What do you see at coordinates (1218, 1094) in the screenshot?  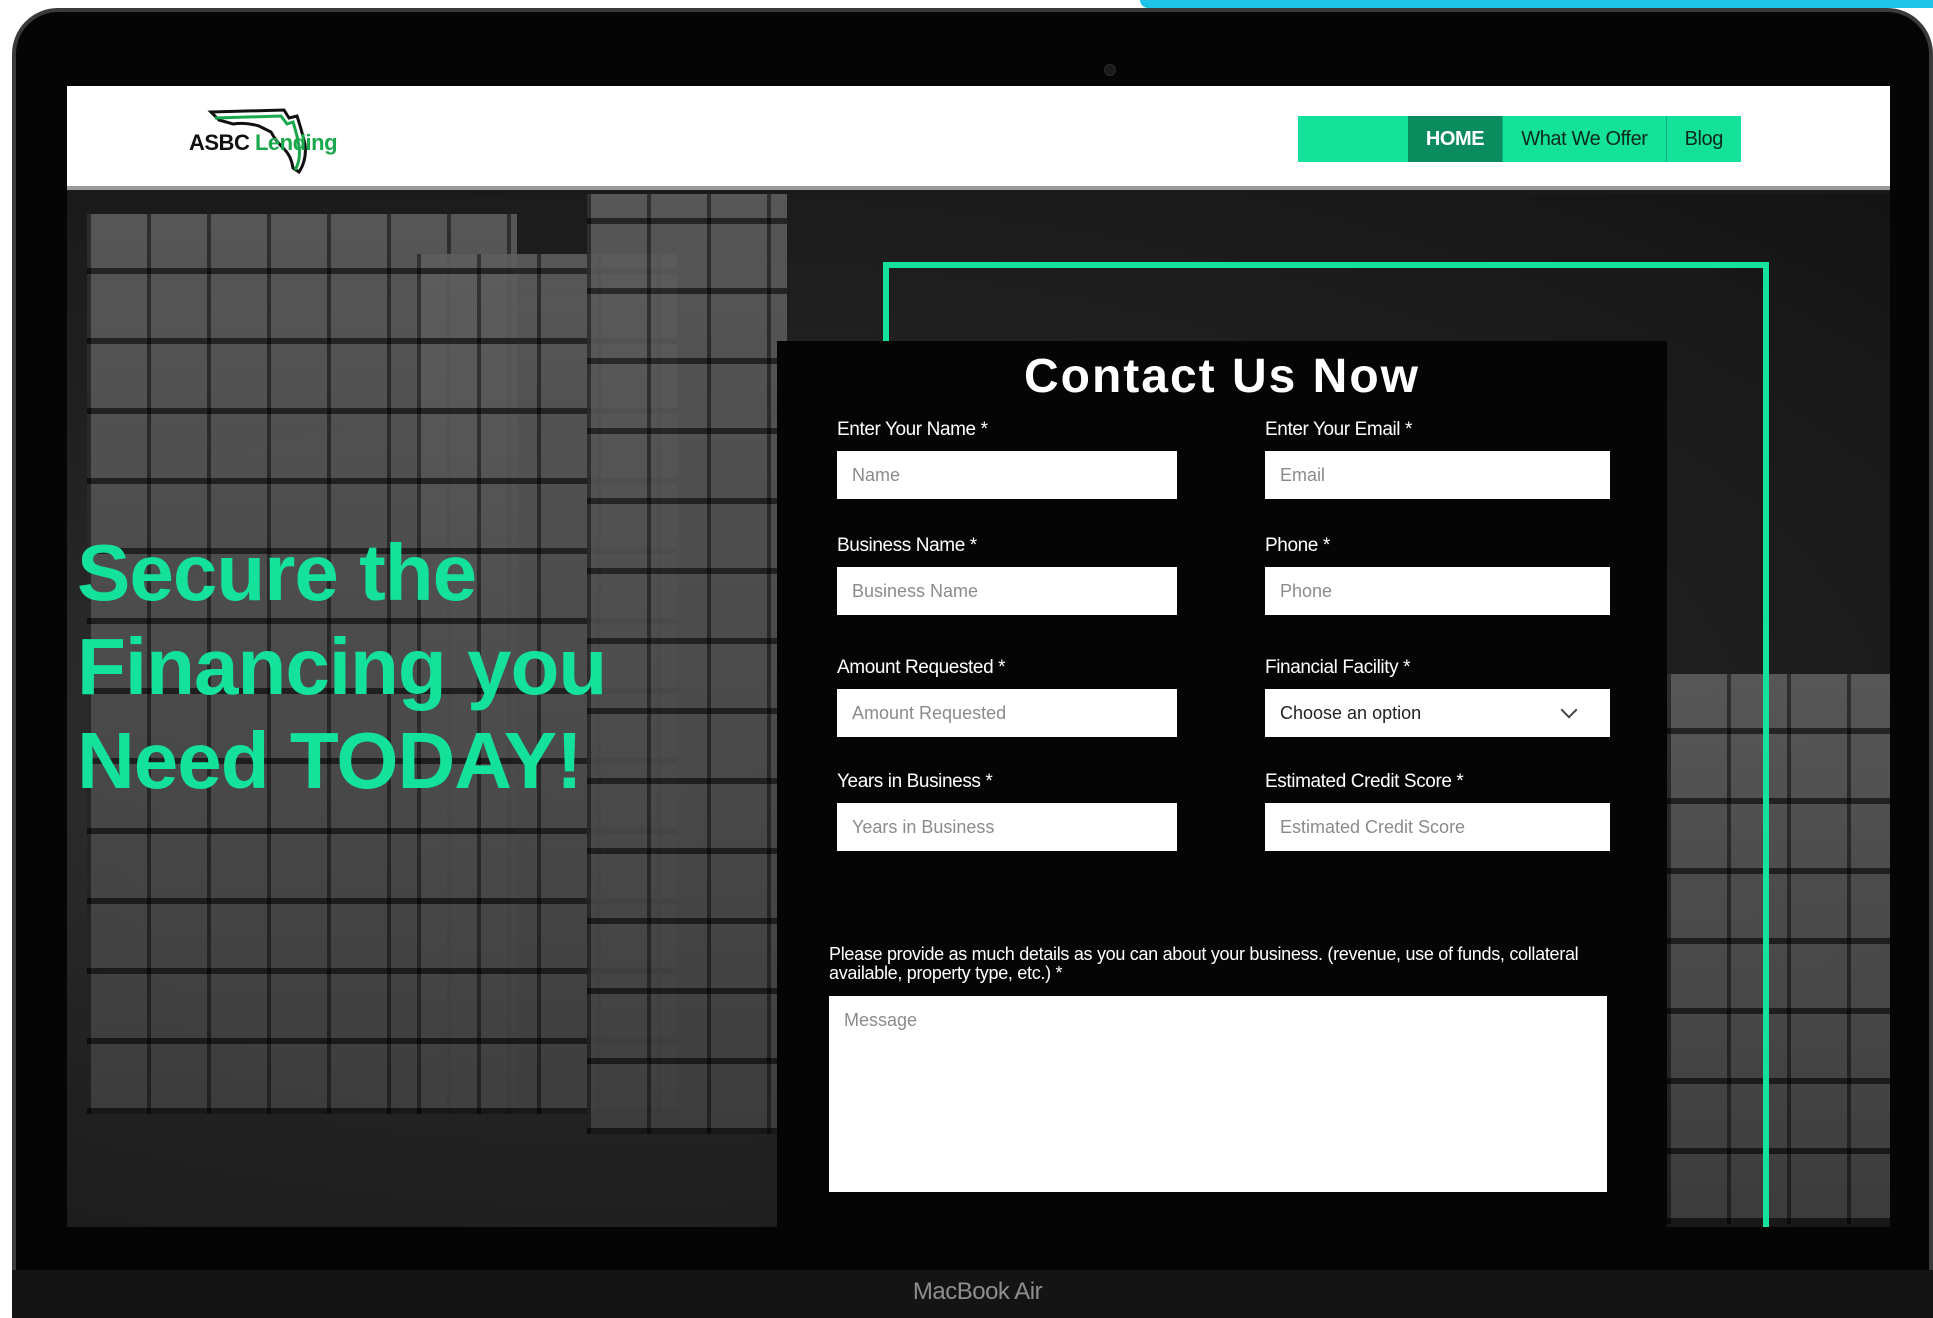 I see `message-textarea` at bounding box center [1218, 1094].